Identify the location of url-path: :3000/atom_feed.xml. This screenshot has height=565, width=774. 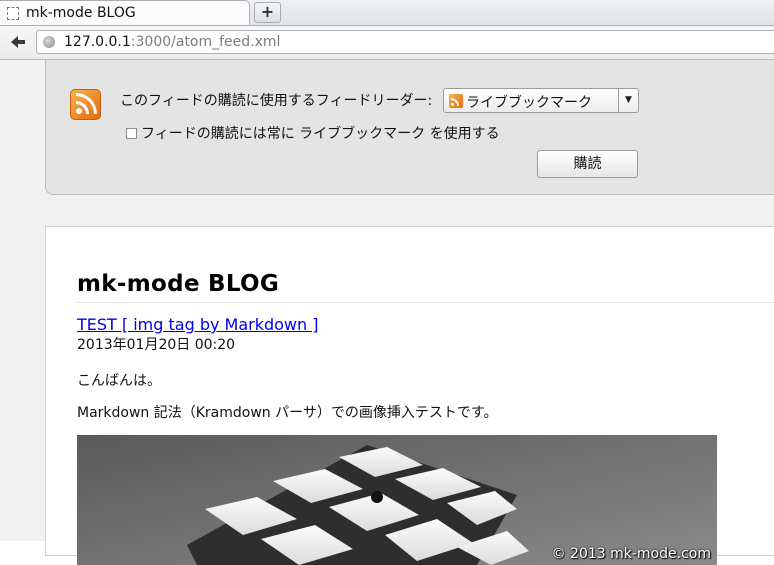
(205, 42).